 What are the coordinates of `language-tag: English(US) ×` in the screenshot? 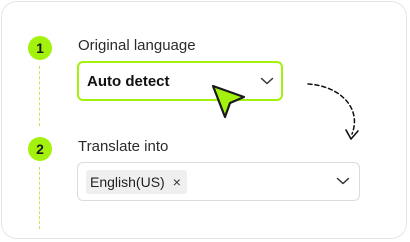 It's located at (136, 182).